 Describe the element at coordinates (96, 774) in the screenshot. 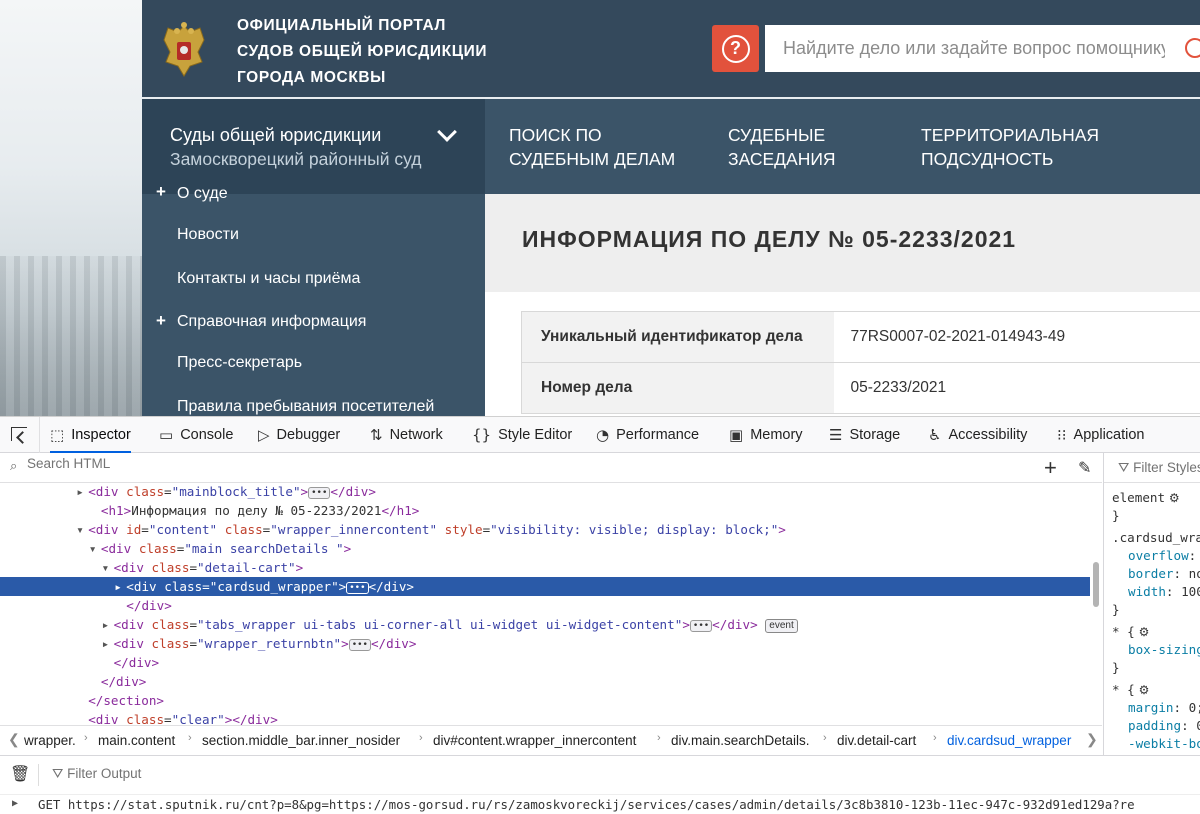

I see `filter-output-input: ⛛ Filter Output` at that location.